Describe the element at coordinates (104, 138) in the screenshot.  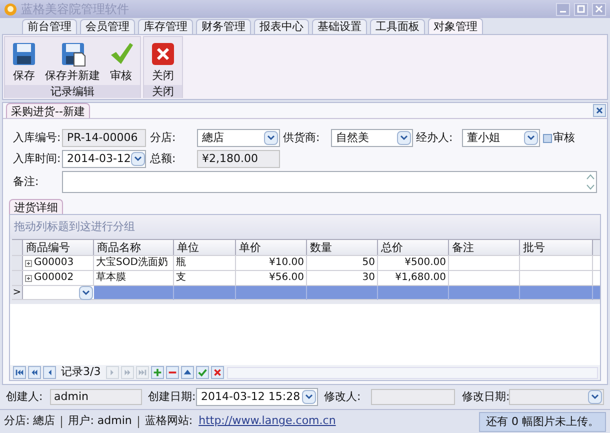
I see `receipt-number-field: PR-14-00006` at that location.